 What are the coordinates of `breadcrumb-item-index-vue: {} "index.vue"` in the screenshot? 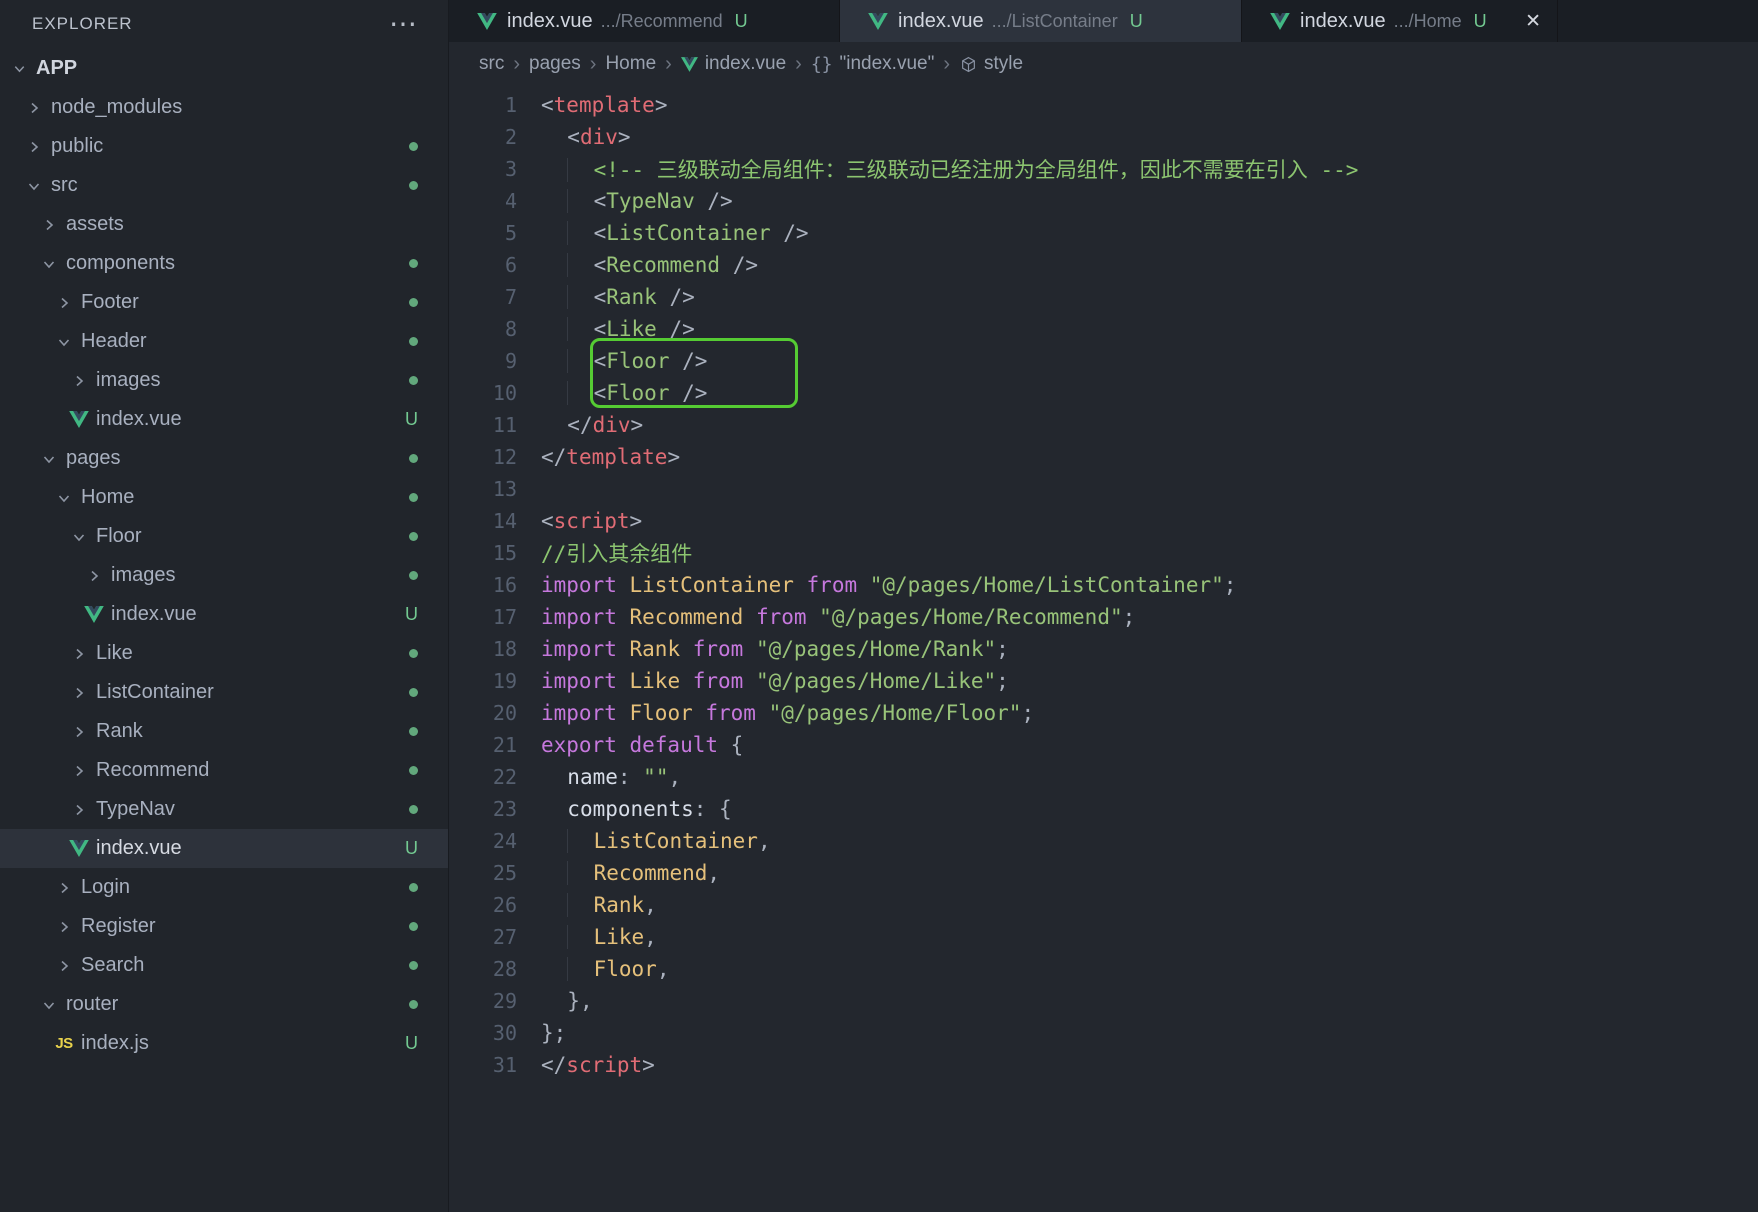 It's located at (873, 64).